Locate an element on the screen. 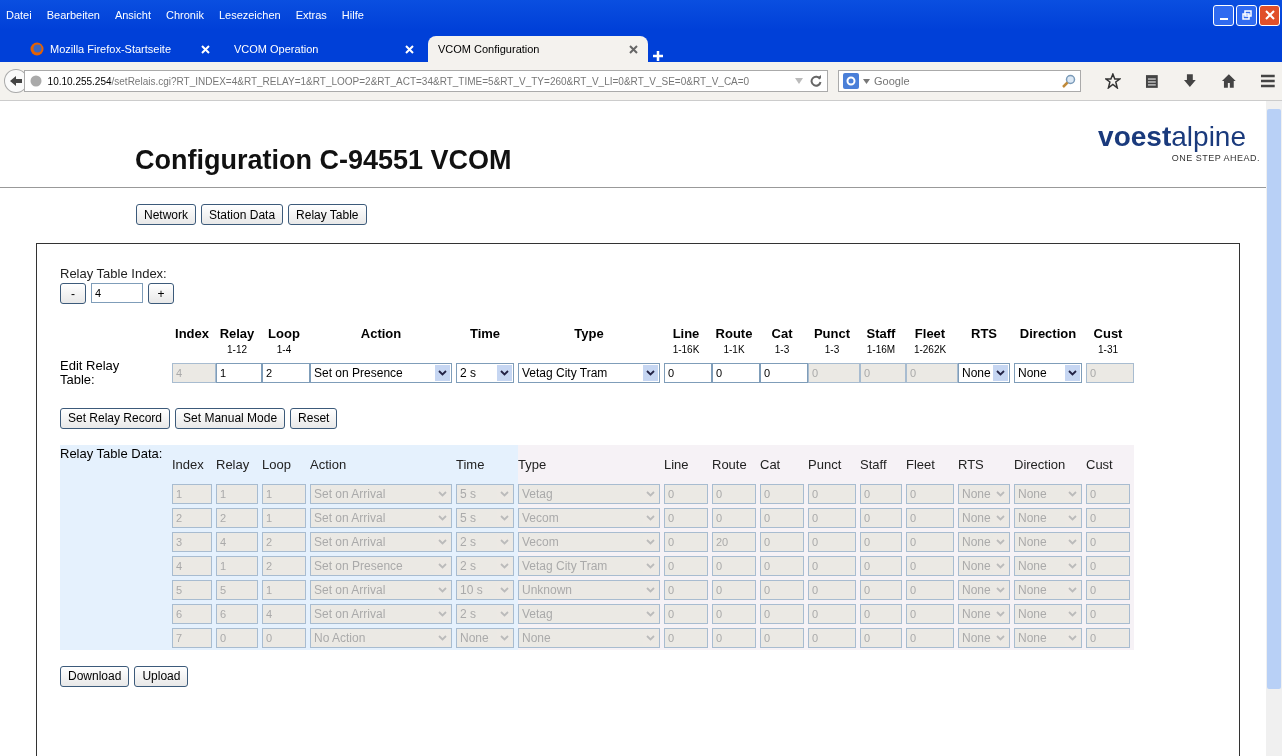 This screenshot has height=756, width=1282. action-button: Set Manual Mode is located at coordinates (230, 418).